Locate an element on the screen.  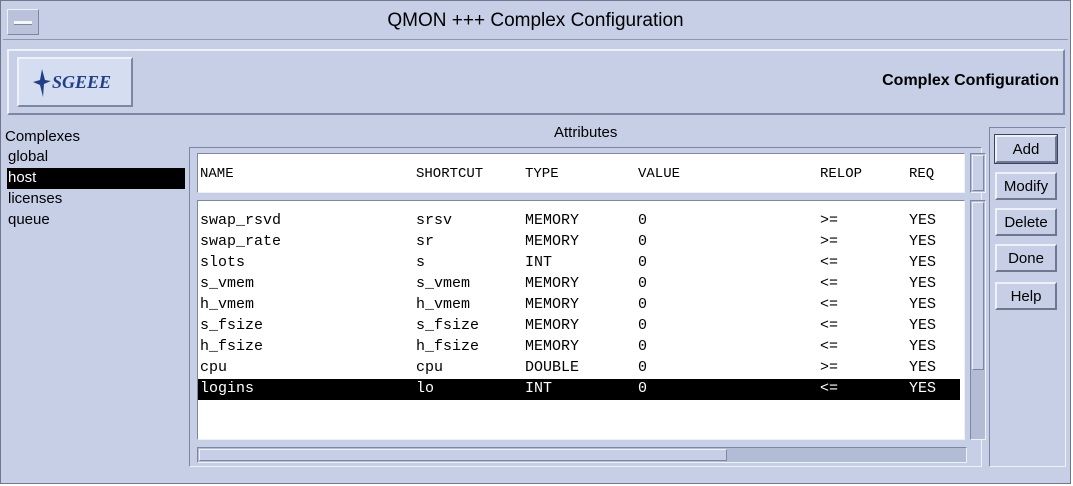
table-cell-shortcut: cpu is located at coordinates (430, 367).